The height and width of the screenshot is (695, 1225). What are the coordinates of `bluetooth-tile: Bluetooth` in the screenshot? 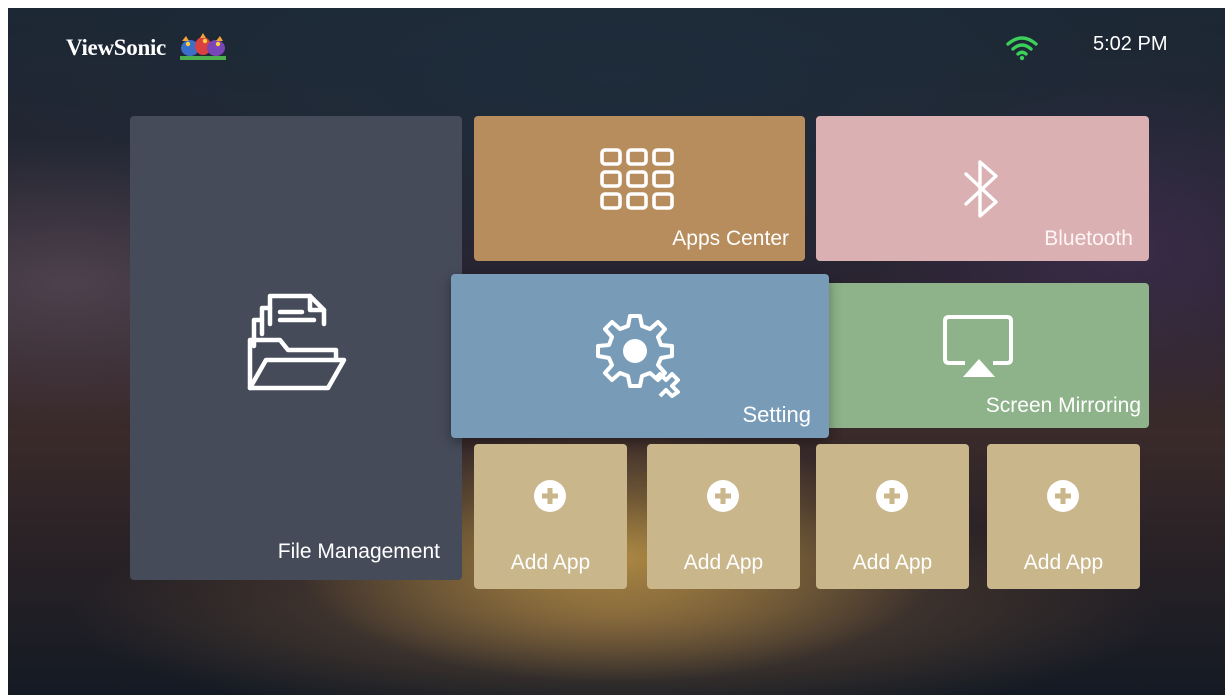 It's located at (982, 188).